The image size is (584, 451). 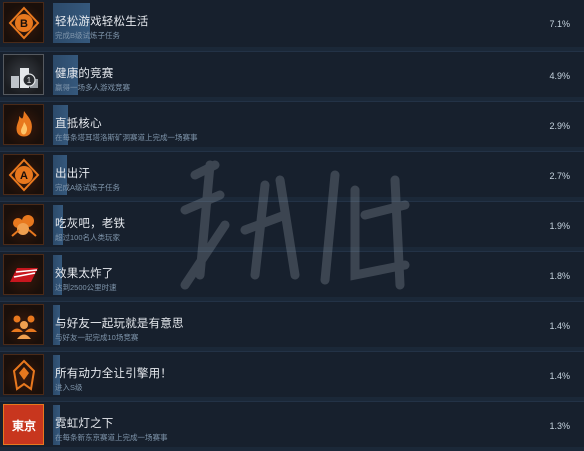 I want to click on achievement-description: 完成B级试炼子任务, so click(x=88, y=35).